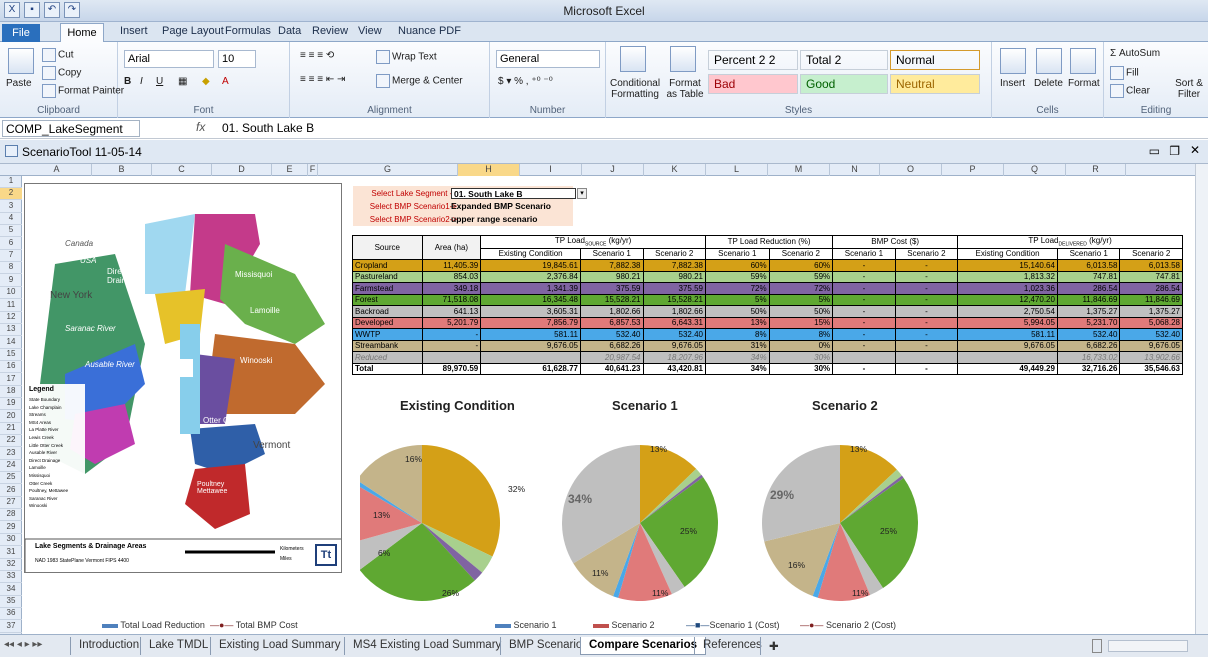  What do you see at coordinates (11, 577) in the screenshot?
I see `row-header-33: 33` at bounding box center [11, 577].